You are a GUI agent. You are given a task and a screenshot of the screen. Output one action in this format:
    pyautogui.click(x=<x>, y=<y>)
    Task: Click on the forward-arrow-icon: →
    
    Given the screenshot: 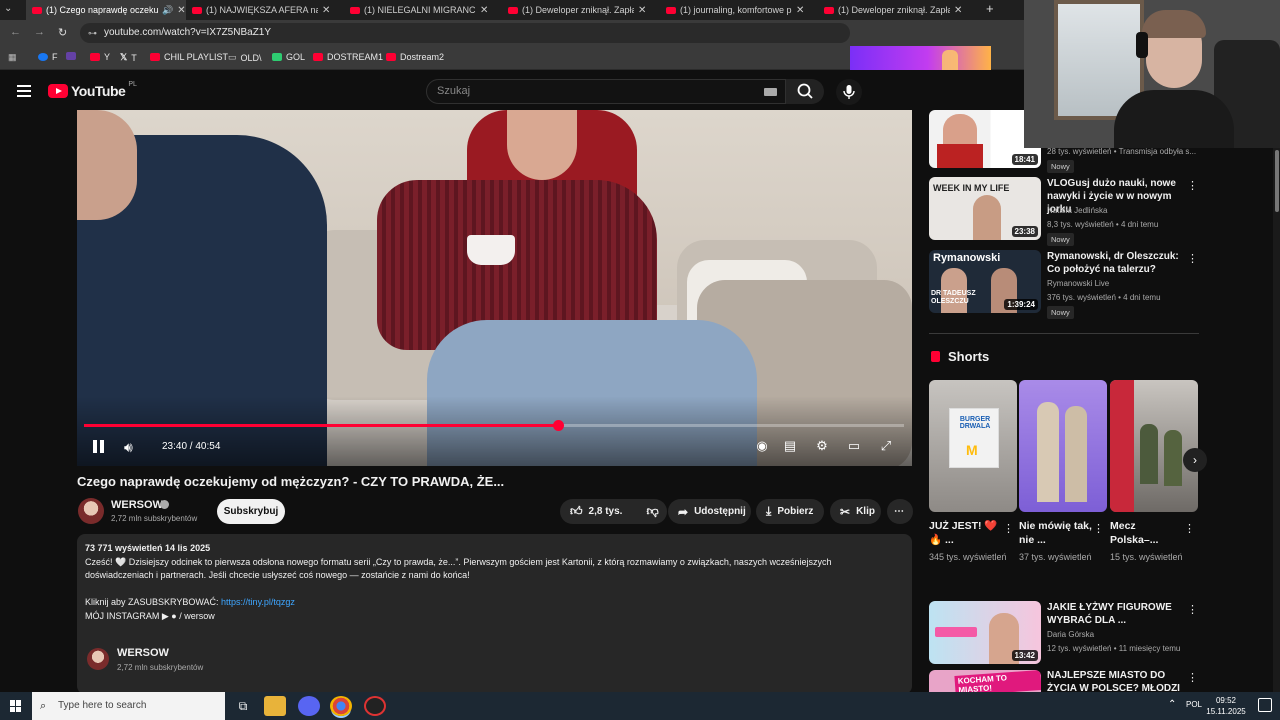 What is the action you would take?
    pyautogui.click(x=39, y=32)
    